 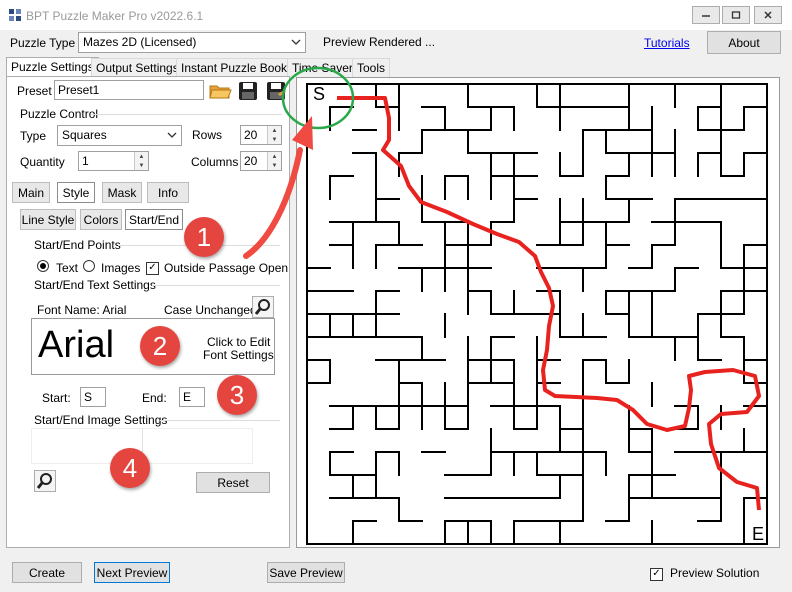 I want to click on style-tab-line-style: Line Style, so click(x=48, y=219).